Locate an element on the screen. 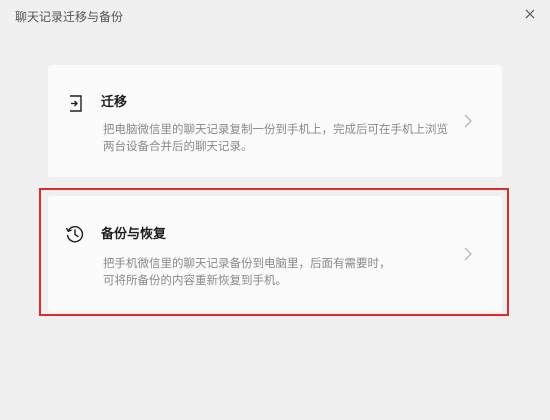 The width and height of the screenshot is (550, 420). backup-restore-title: 备份与恢复 is located at coordinates (134, 234).